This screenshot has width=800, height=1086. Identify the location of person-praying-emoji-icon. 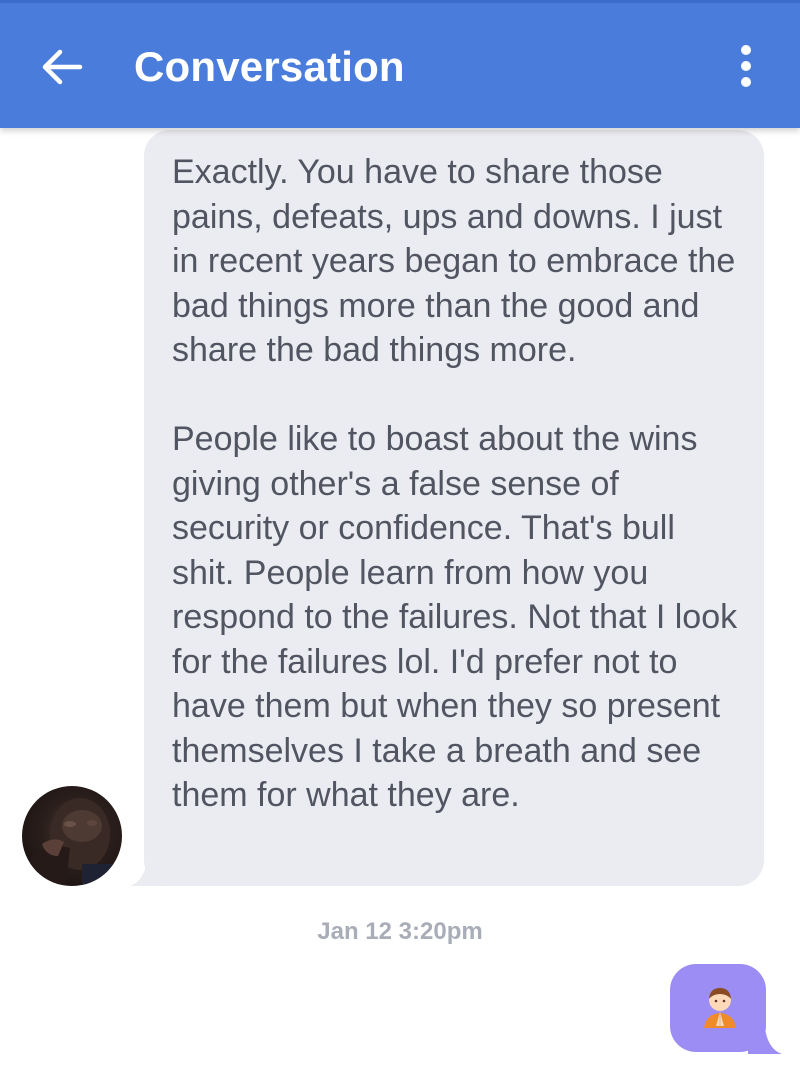
(720, 1008).